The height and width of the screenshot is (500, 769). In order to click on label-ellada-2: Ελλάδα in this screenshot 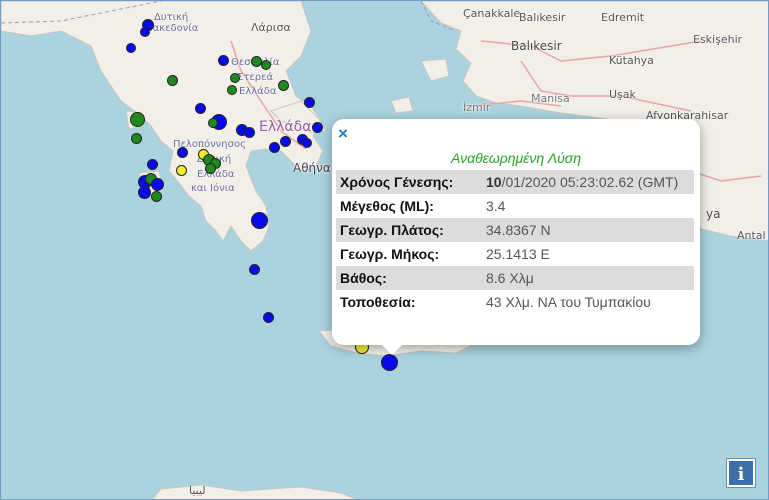, I will do `click(216, 174)`.